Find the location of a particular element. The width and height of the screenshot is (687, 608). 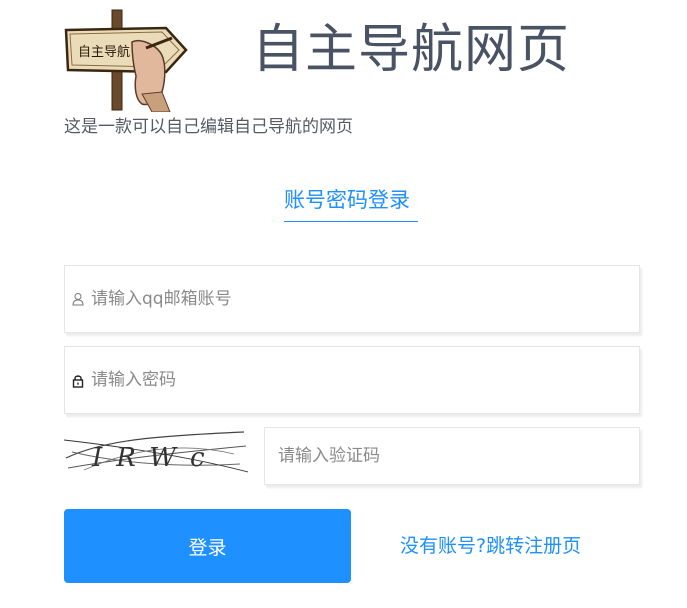

page-subtitle: 这是一款可以自己编辑自己导航的网页 is located at coordinates (208, 127).